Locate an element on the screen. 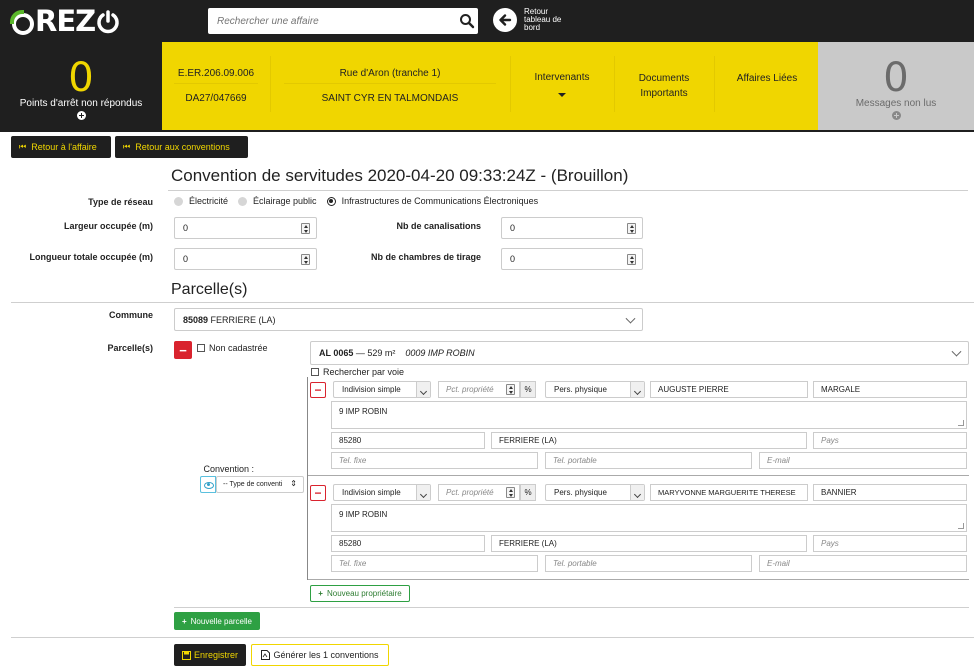 This screenshot has width=974, height=669. convention-label: Convention : is located at coordinates (228, 469).